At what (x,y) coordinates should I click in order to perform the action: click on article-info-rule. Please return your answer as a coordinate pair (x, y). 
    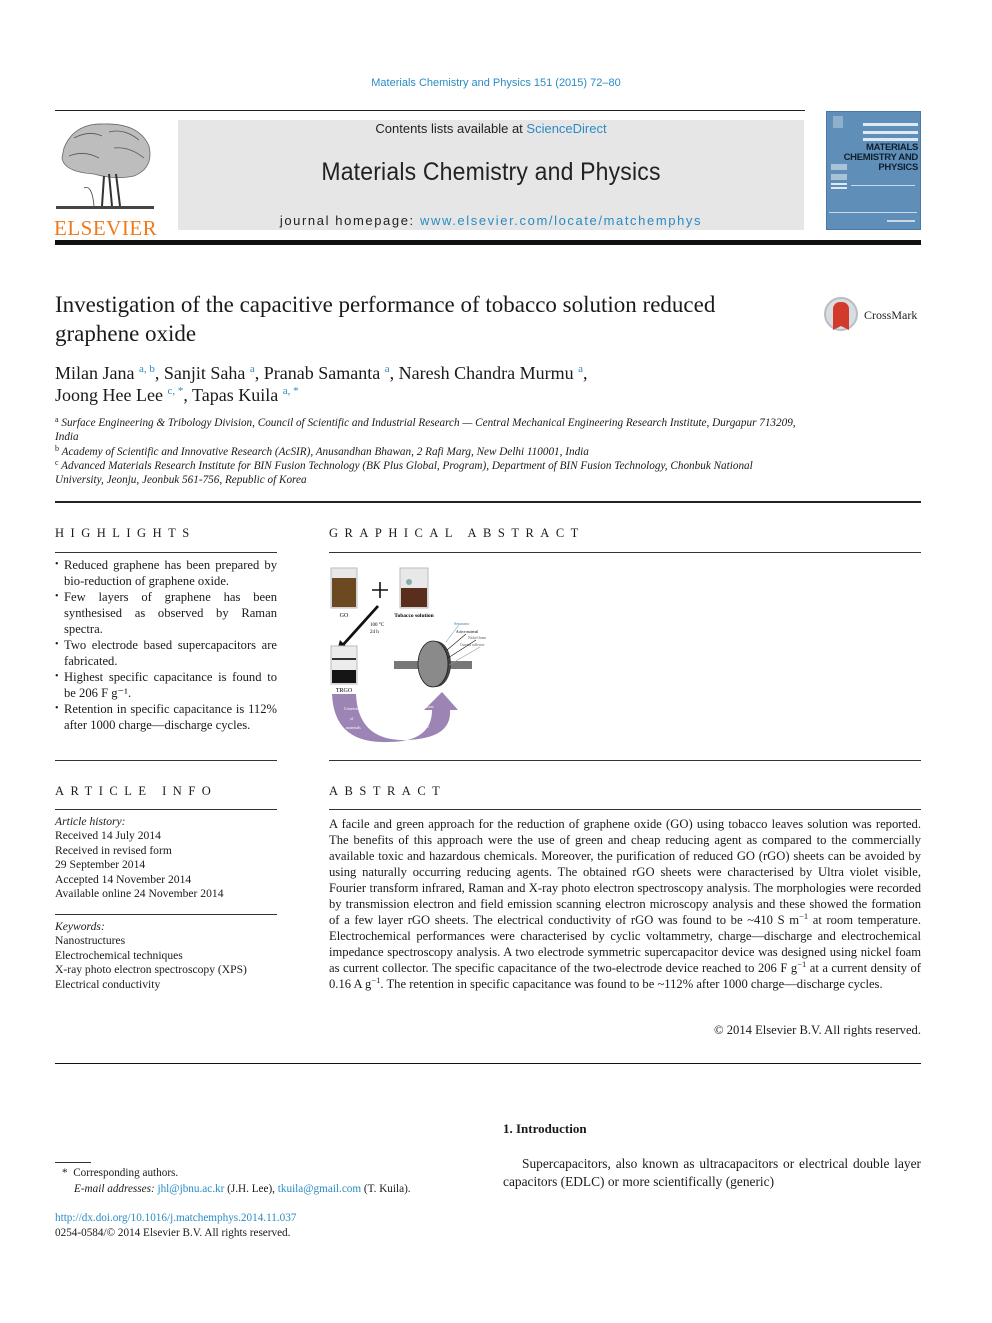
    Looking at the image, I should click on (166, 809).